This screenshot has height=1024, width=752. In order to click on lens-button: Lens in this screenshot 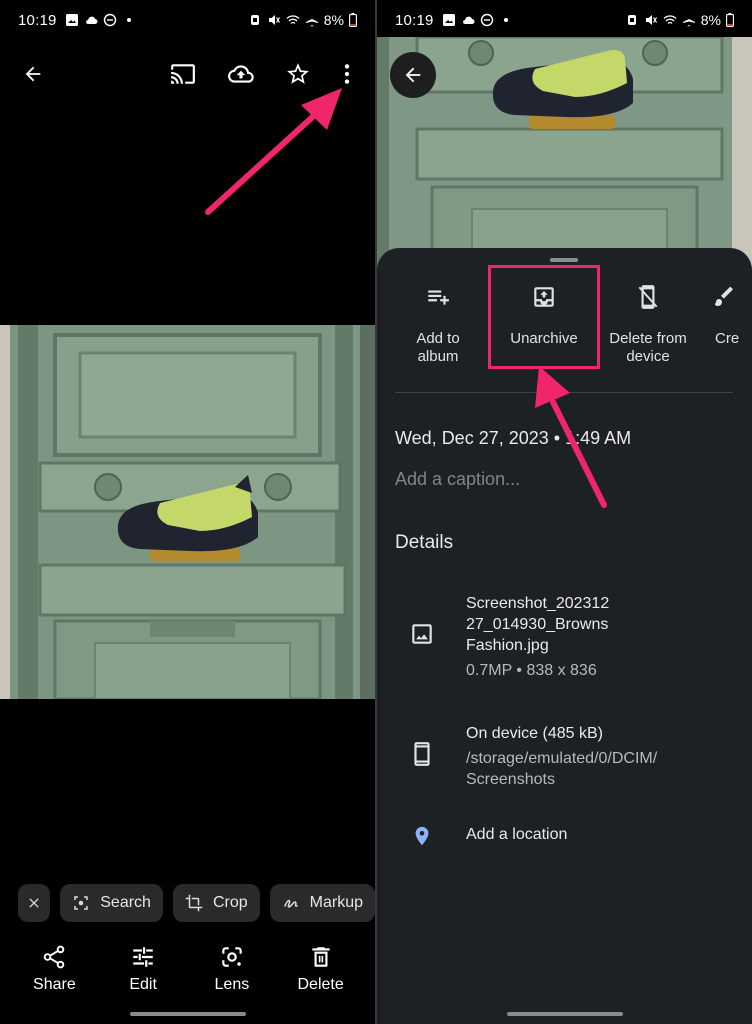, I will do `click(232, 969)`.